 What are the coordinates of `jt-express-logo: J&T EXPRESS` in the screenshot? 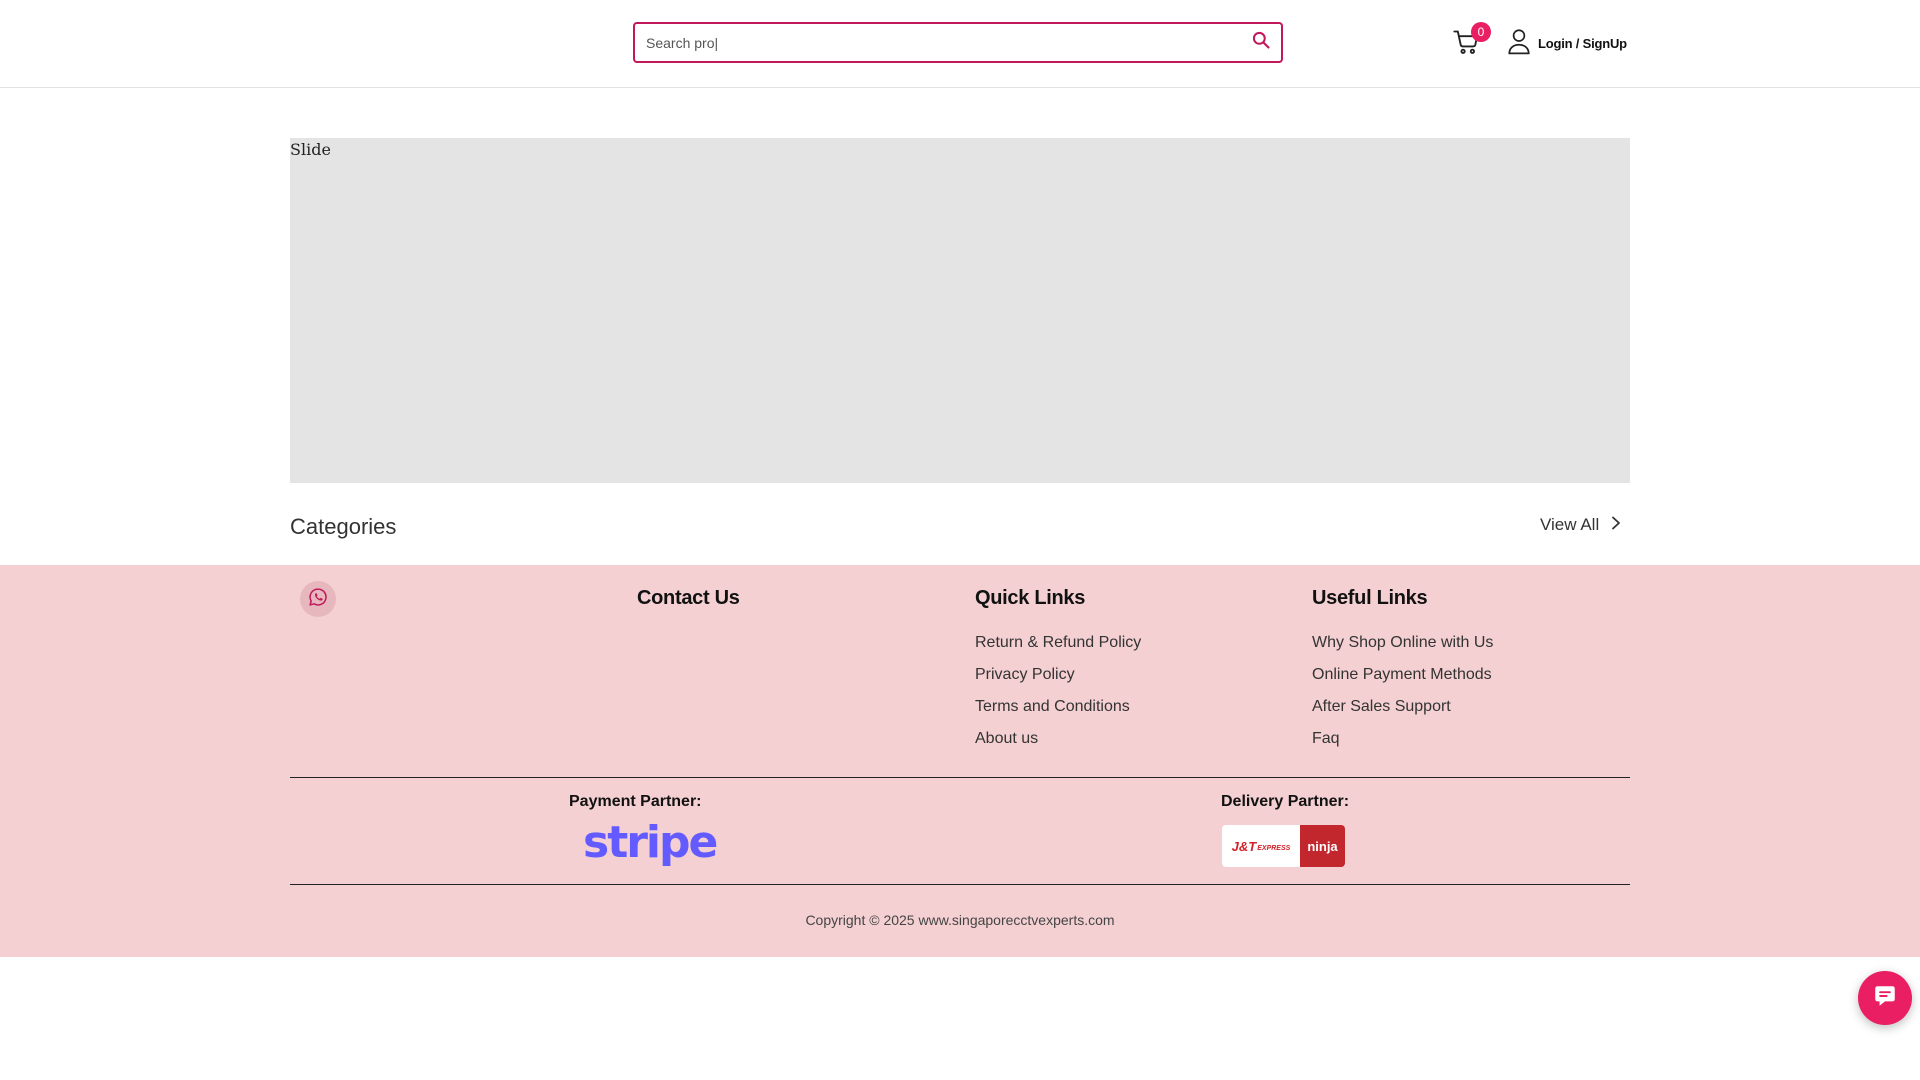 It's located at (1261, 846).